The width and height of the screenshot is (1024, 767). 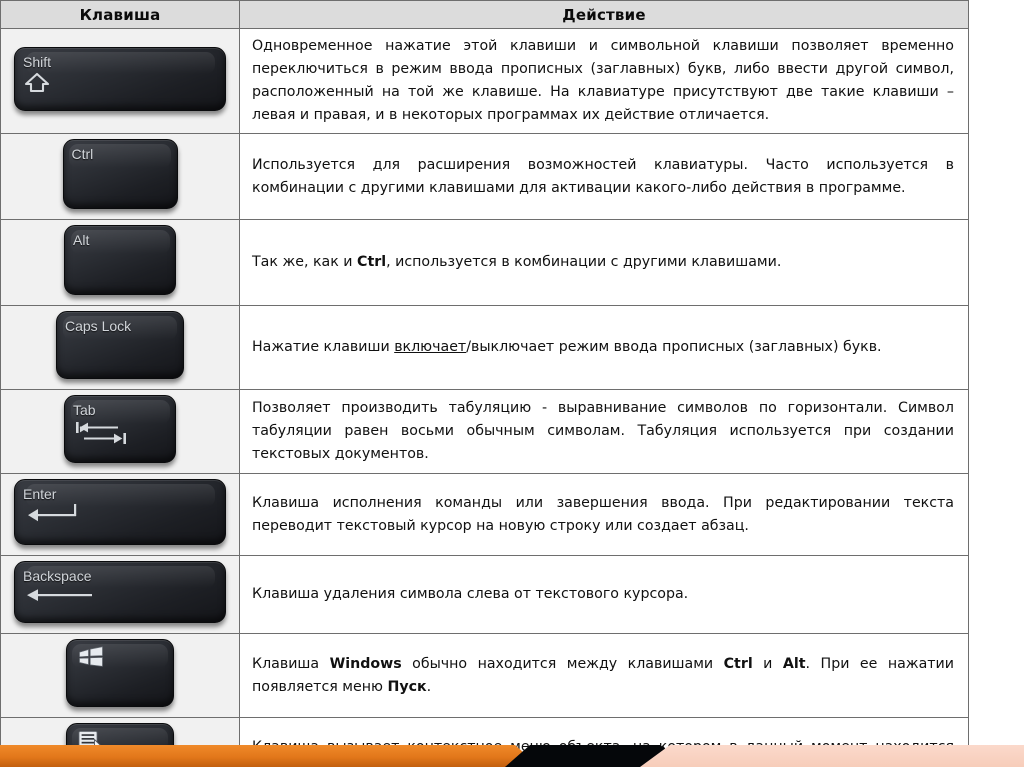 I want to click on keycap-alt-face: Alt, so click(x=120, y=258).